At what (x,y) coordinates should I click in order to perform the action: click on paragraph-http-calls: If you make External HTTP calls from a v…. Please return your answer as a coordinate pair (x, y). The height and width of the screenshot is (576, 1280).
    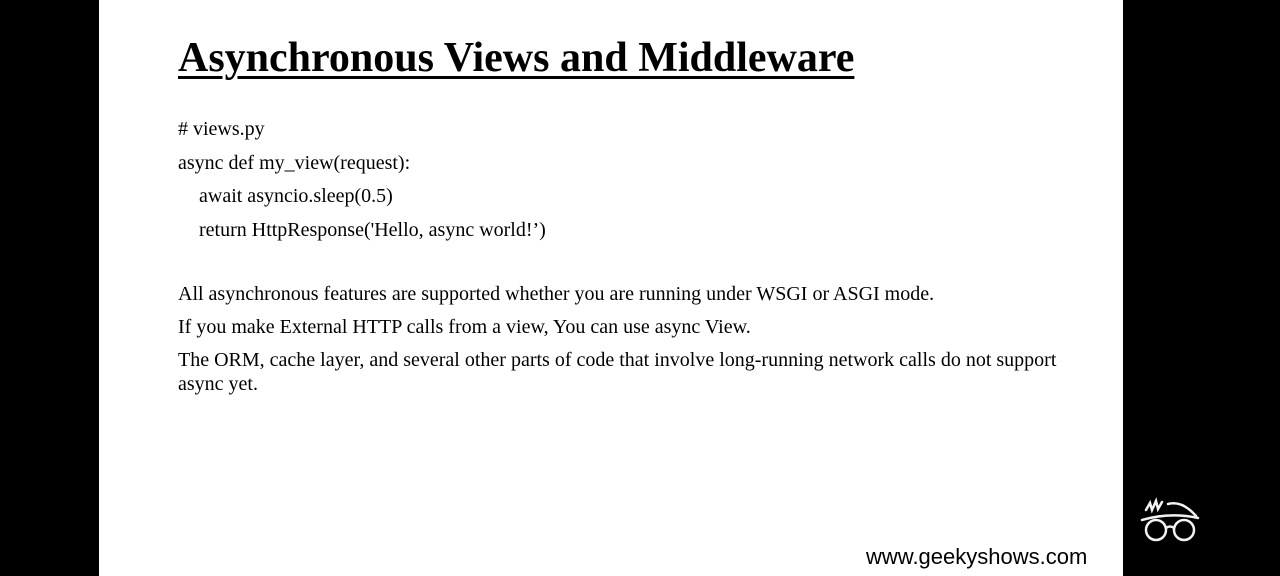
    Looking at the image, I should click on (464, 327).